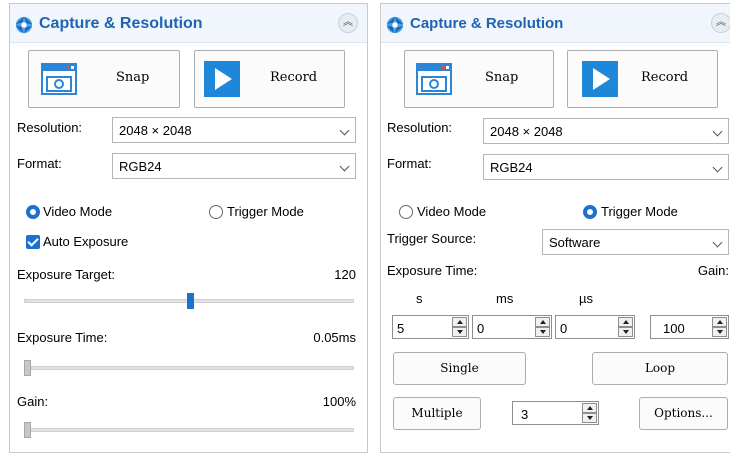  I want to click on trigger-source-value: Software, so click(575, 242).